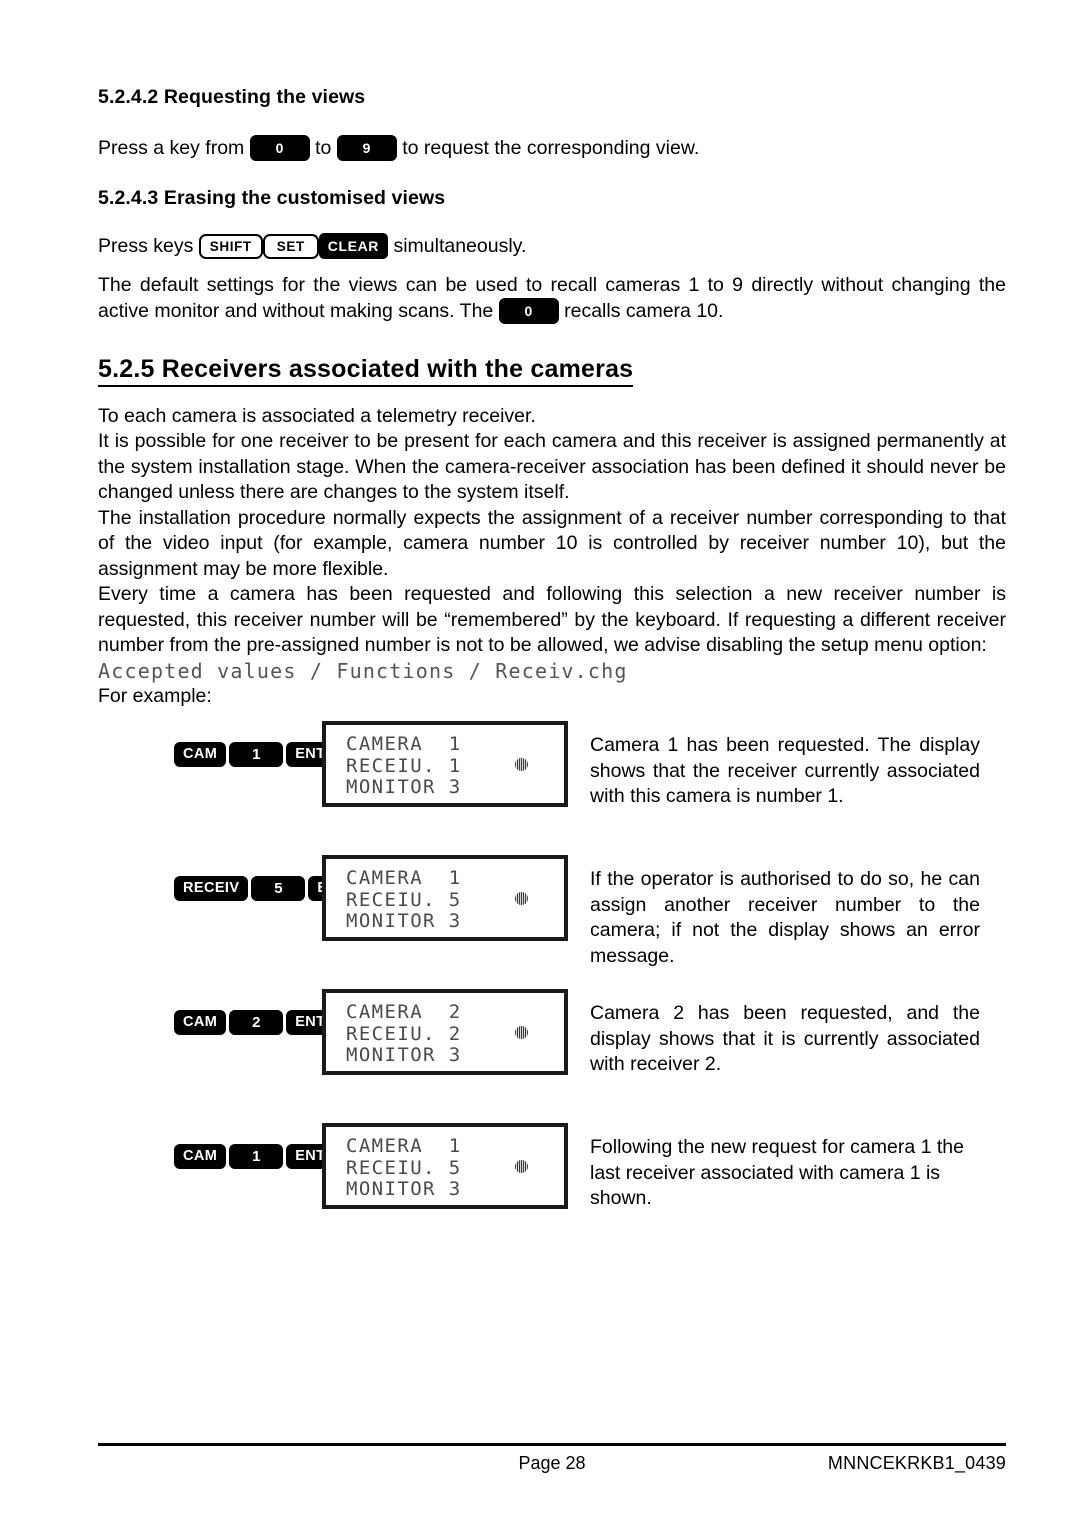  I want to click on key-0-recall: 0, so click(528, 310).